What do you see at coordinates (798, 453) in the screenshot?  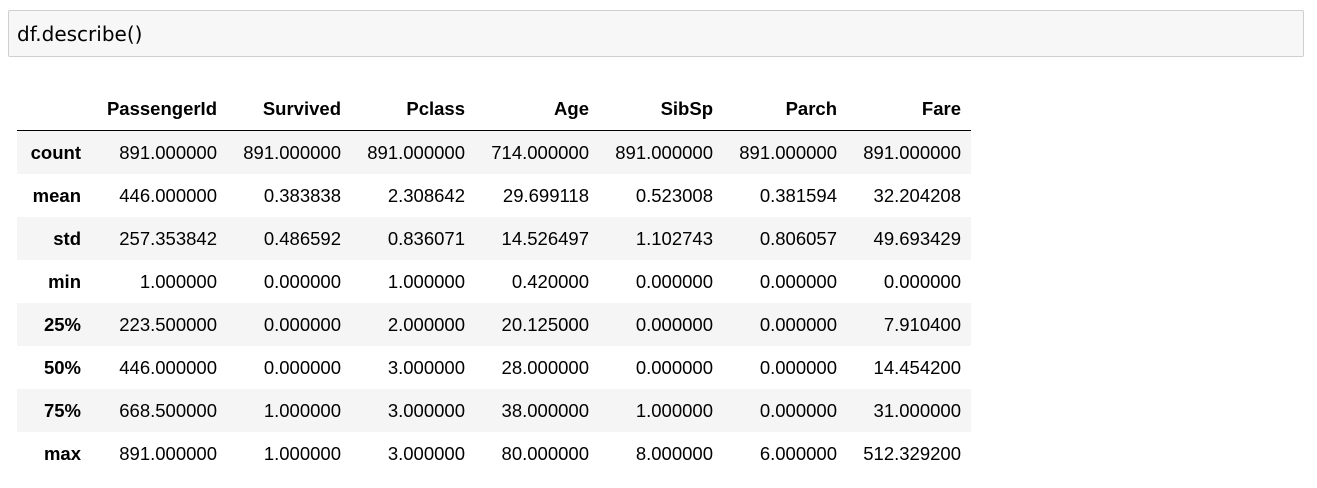 I see `table-cell: 6.000000` at bounding box center [798, 453].